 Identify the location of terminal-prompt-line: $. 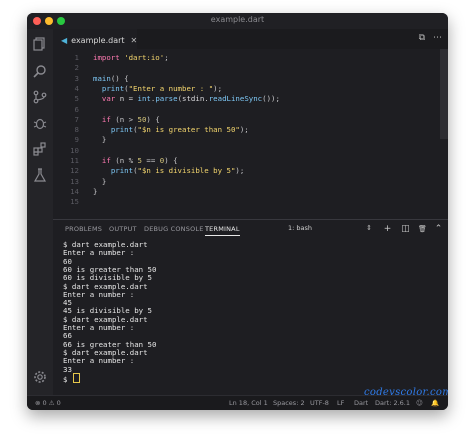
(71, 378).